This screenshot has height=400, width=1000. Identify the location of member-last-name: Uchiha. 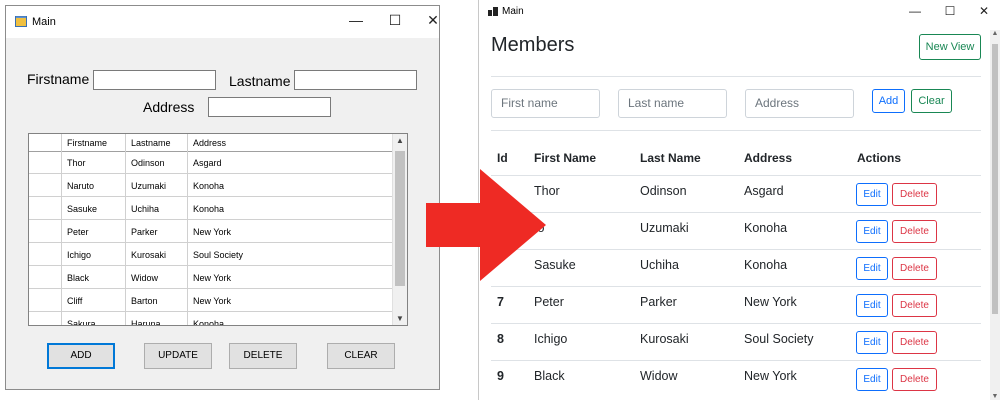
(659, 265).